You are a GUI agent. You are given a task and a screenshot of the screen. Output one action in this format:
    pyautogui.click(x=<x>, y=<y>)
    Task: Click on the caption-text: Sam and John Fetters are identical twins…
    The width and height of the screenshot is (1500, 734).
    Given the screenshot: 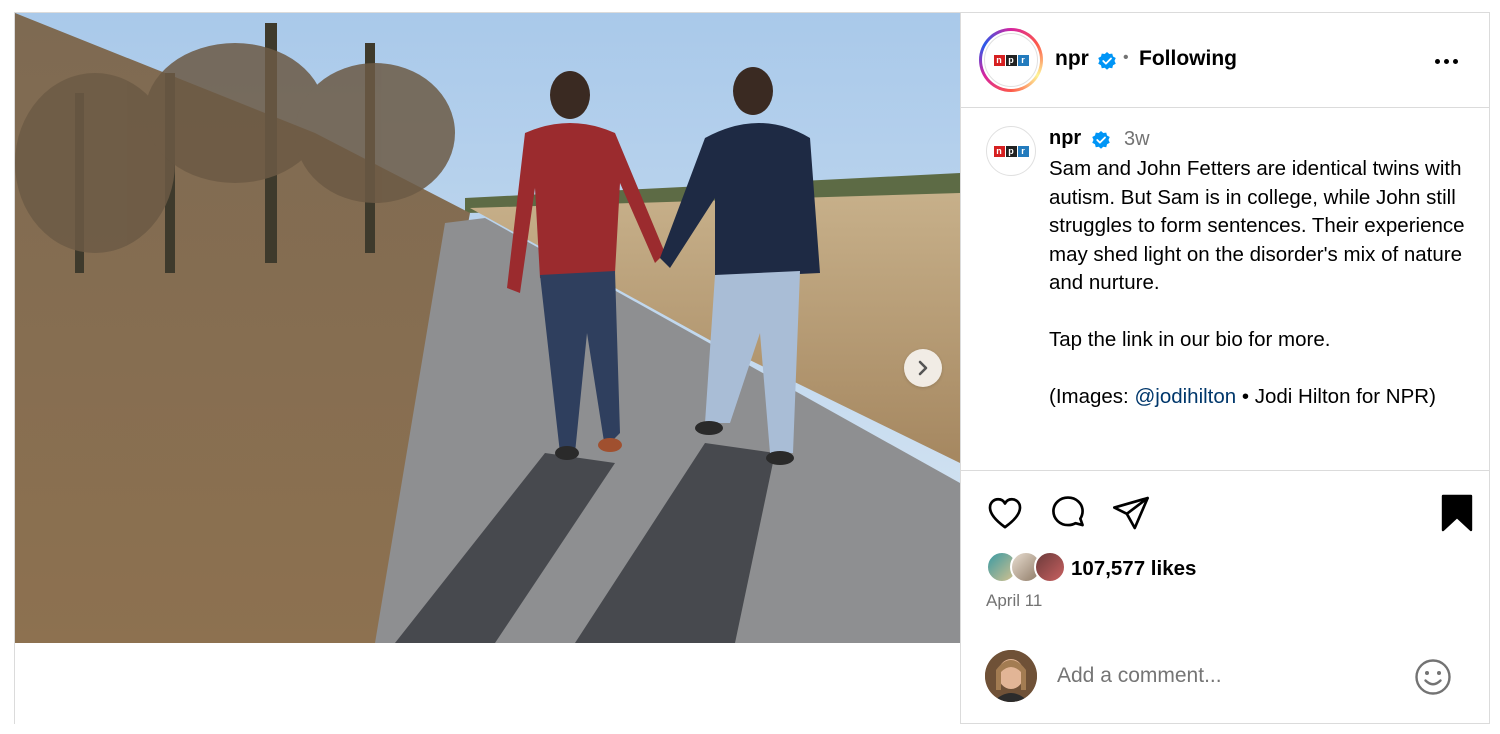 What is the action you would take?
    pyautogui.click(x=1261, y=283)
    